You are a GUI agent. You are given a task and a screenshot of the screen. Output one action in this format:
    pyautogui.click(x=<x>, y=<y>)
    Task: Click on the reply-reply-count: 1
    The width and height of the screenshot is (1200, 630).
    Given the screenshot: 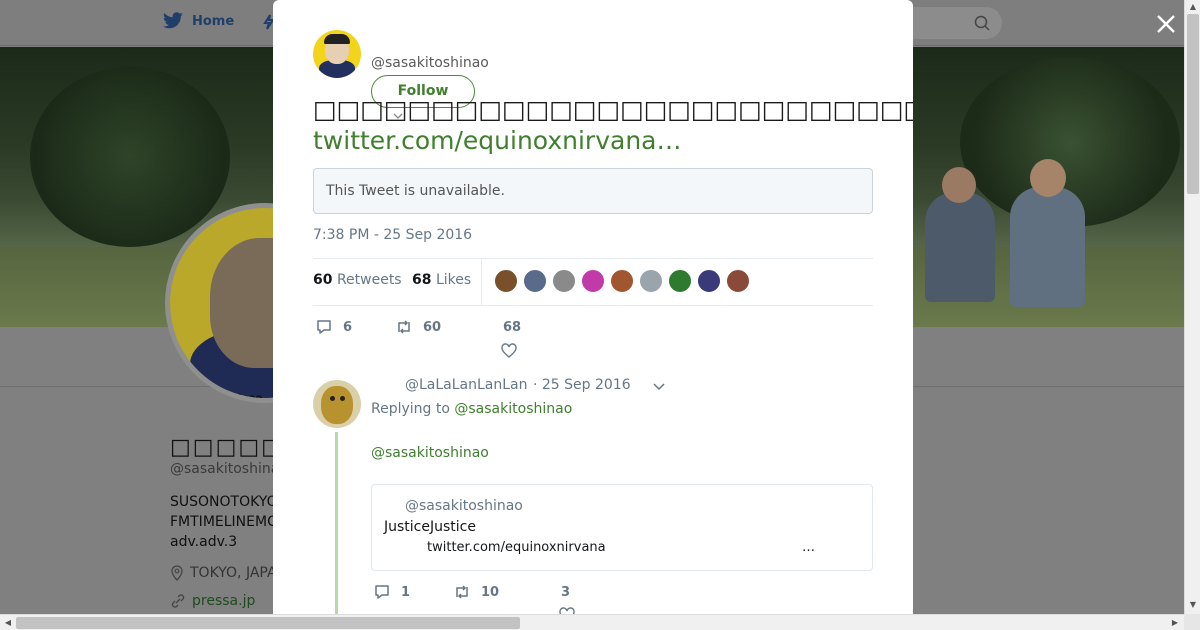 What is the action you would take?
    pyautogui.click(x=406, y=592)
    